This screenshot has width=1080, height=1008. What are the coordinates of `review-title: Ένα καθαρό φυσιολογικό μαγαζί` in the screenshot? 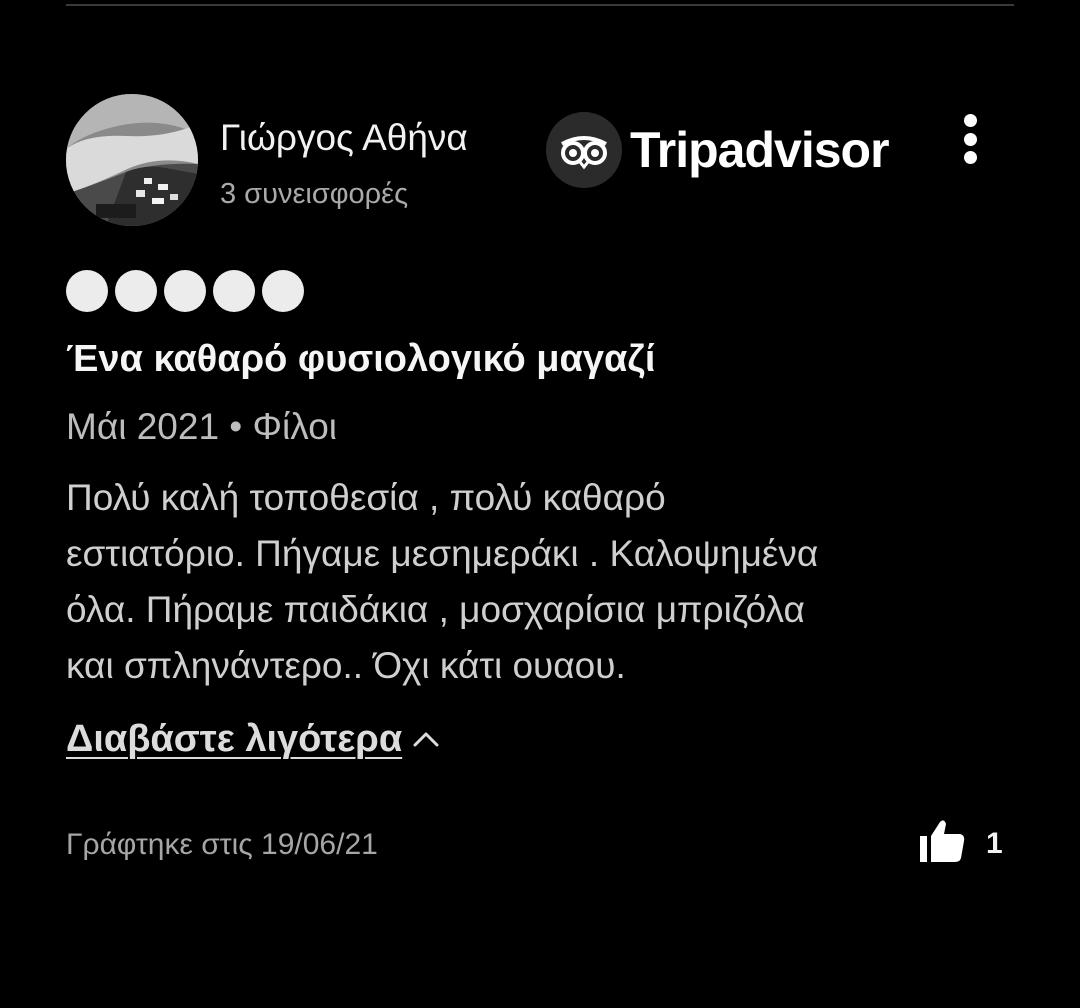 It's located at (361, 359).